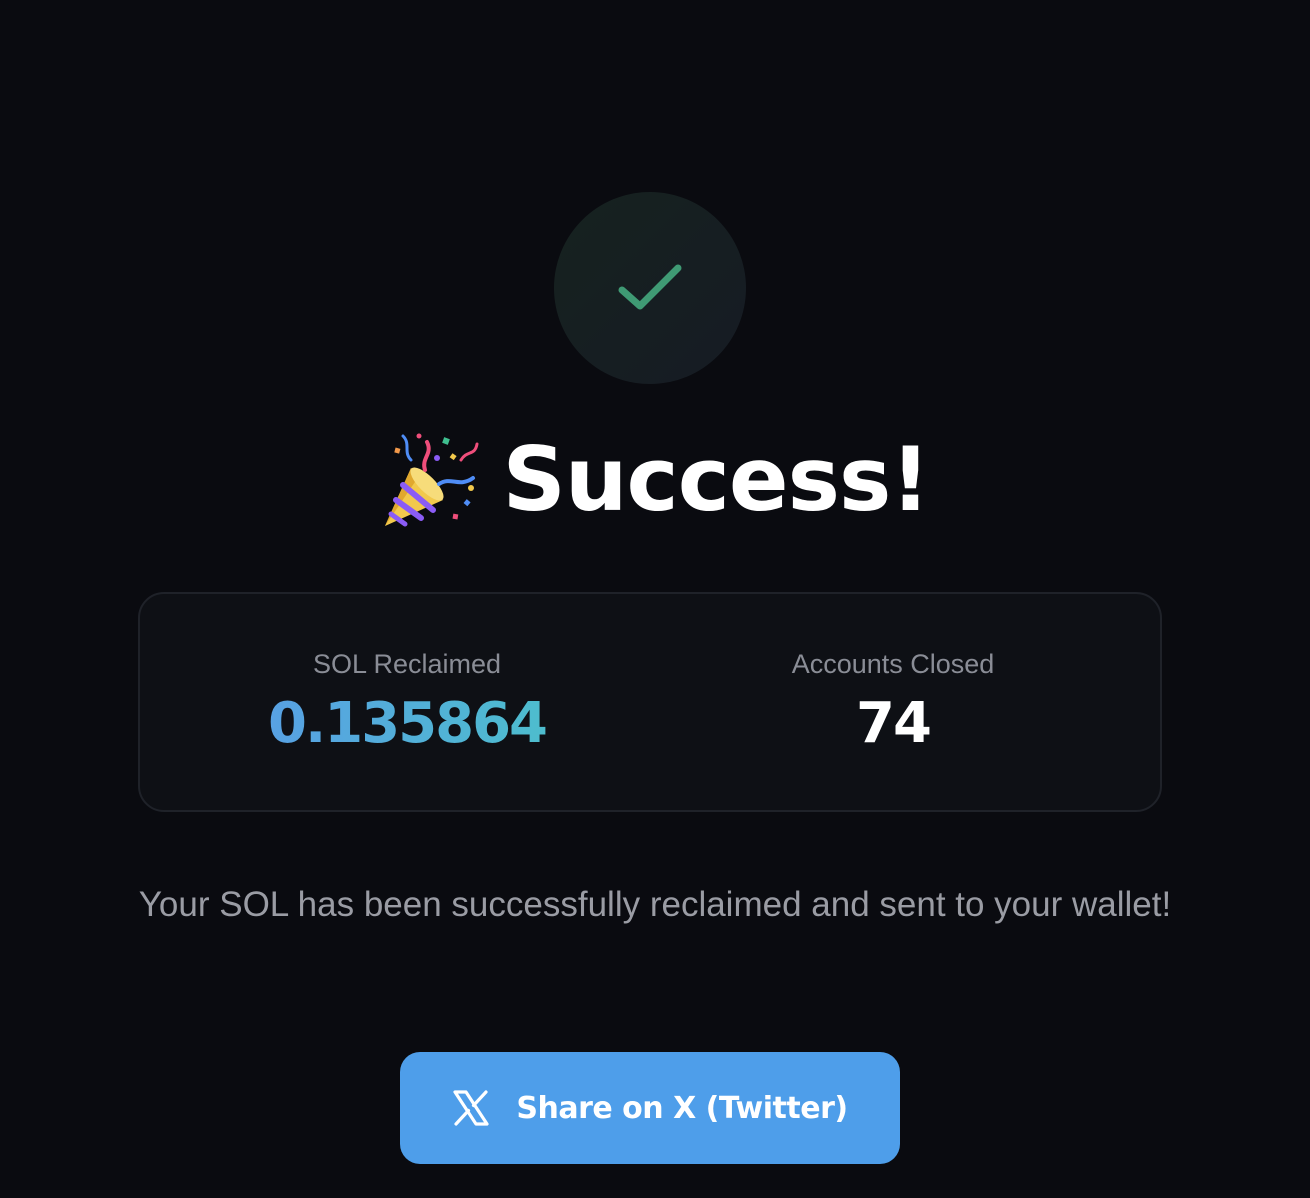  I want to click on checkmark-icon, so click(650, 287).